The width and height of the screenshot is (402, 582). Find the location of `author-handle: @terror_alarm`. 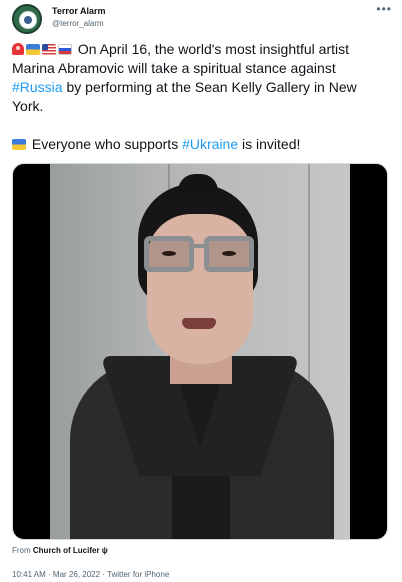

author-handle: @terror_alarm is located at coordinates (78, 23).